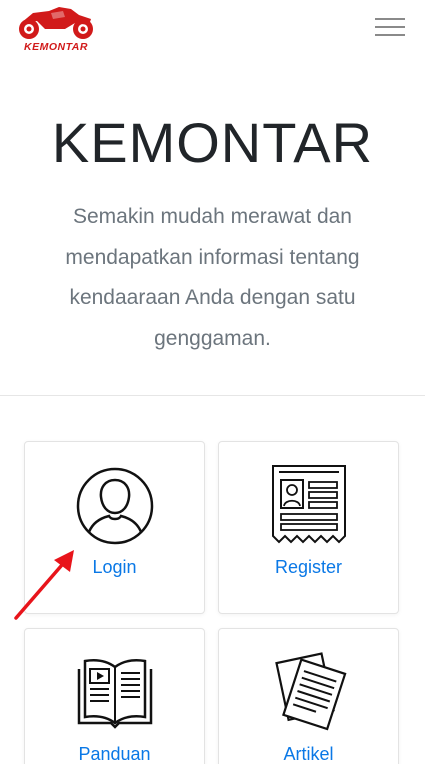  I want to click on artikel-card: Artikel, so click(308, 696).